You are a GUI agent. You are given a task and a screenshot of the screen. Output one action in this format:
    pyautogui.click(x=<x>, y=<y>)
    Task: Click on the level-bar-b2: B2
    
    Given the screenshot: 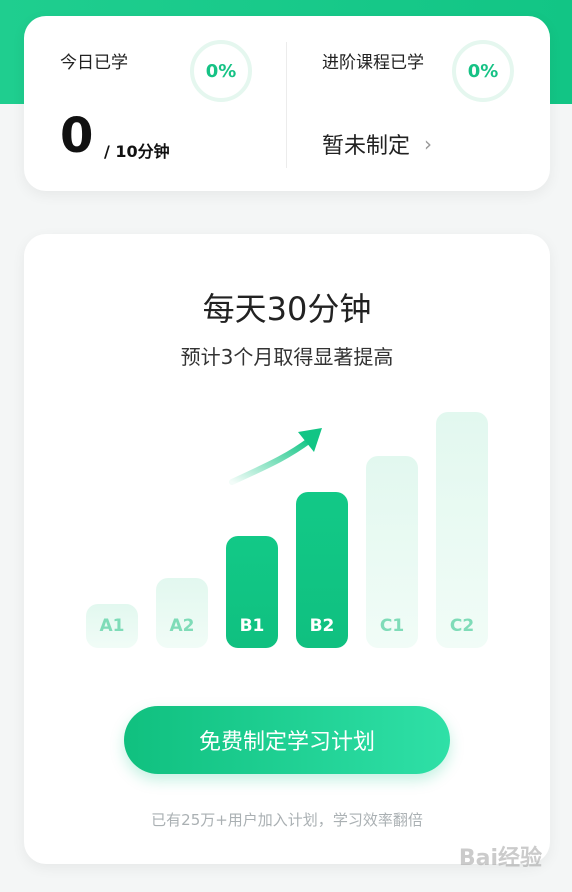 What is the action you would take?
    pyautogui.click(x=322, y=570)
    